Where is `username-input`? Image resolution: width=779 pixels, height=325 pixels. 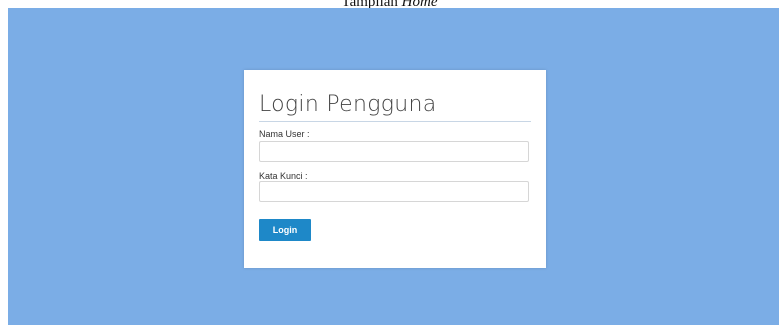
username-input is located at coordinates (394, 151).